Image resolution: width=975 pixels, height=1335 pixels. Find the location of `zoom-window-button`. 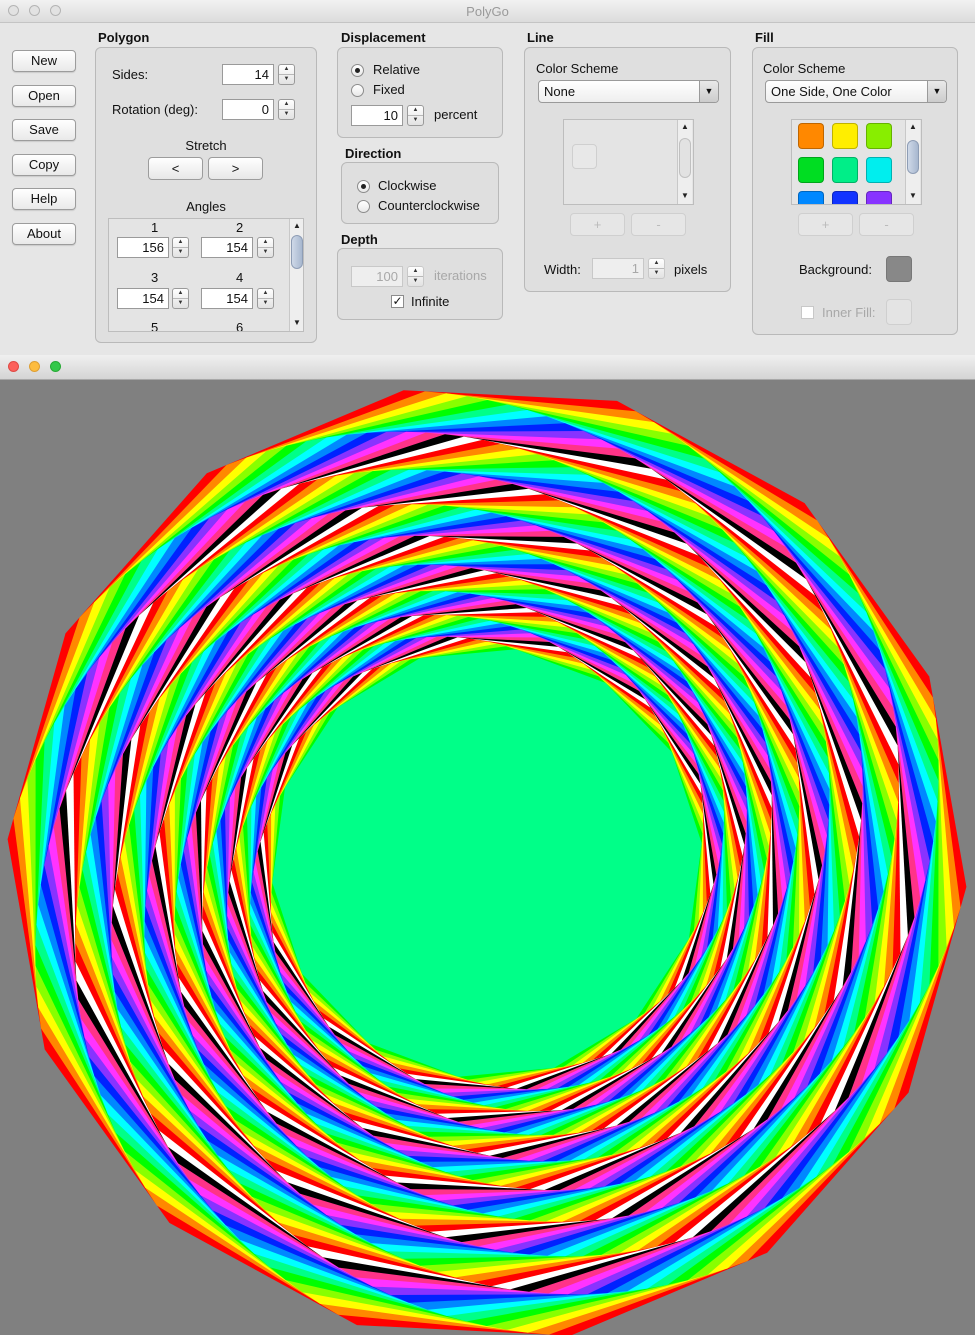

zoom-window-button is located at coordinates (55, 366).